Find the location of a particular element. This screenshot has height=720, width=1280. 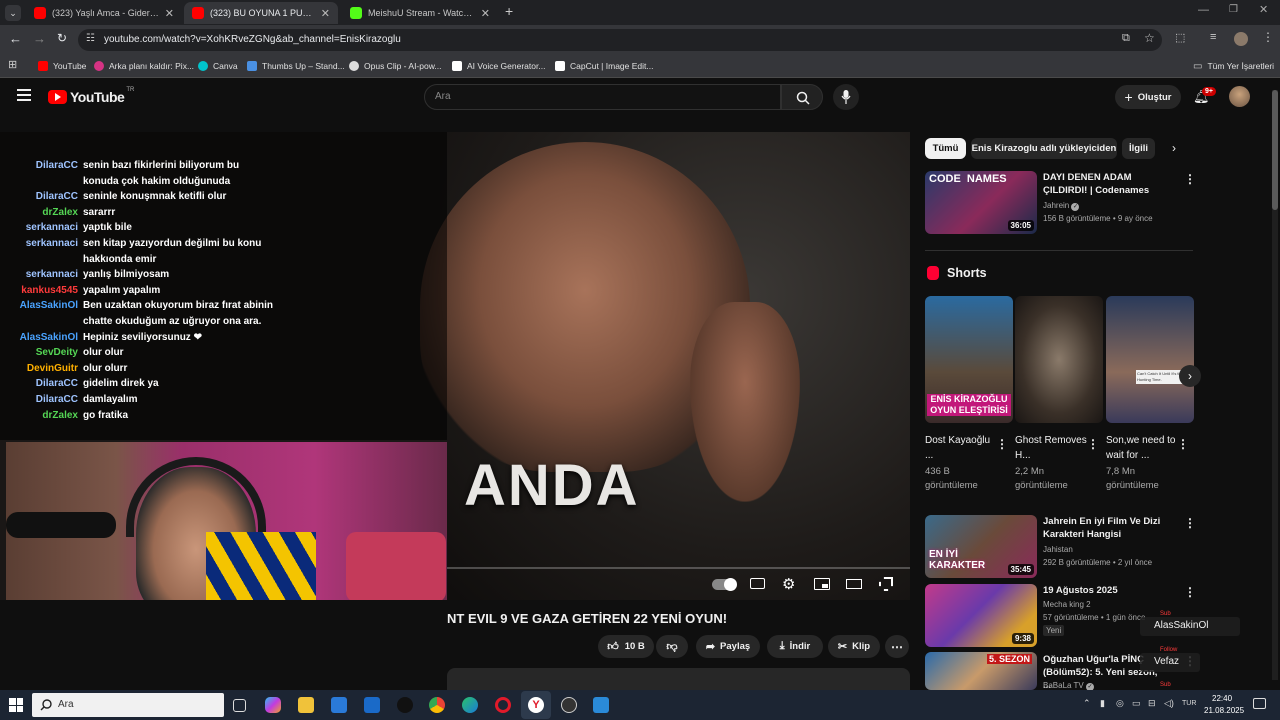

chevron-right-icon: › is located at coordinates (1174, 148).